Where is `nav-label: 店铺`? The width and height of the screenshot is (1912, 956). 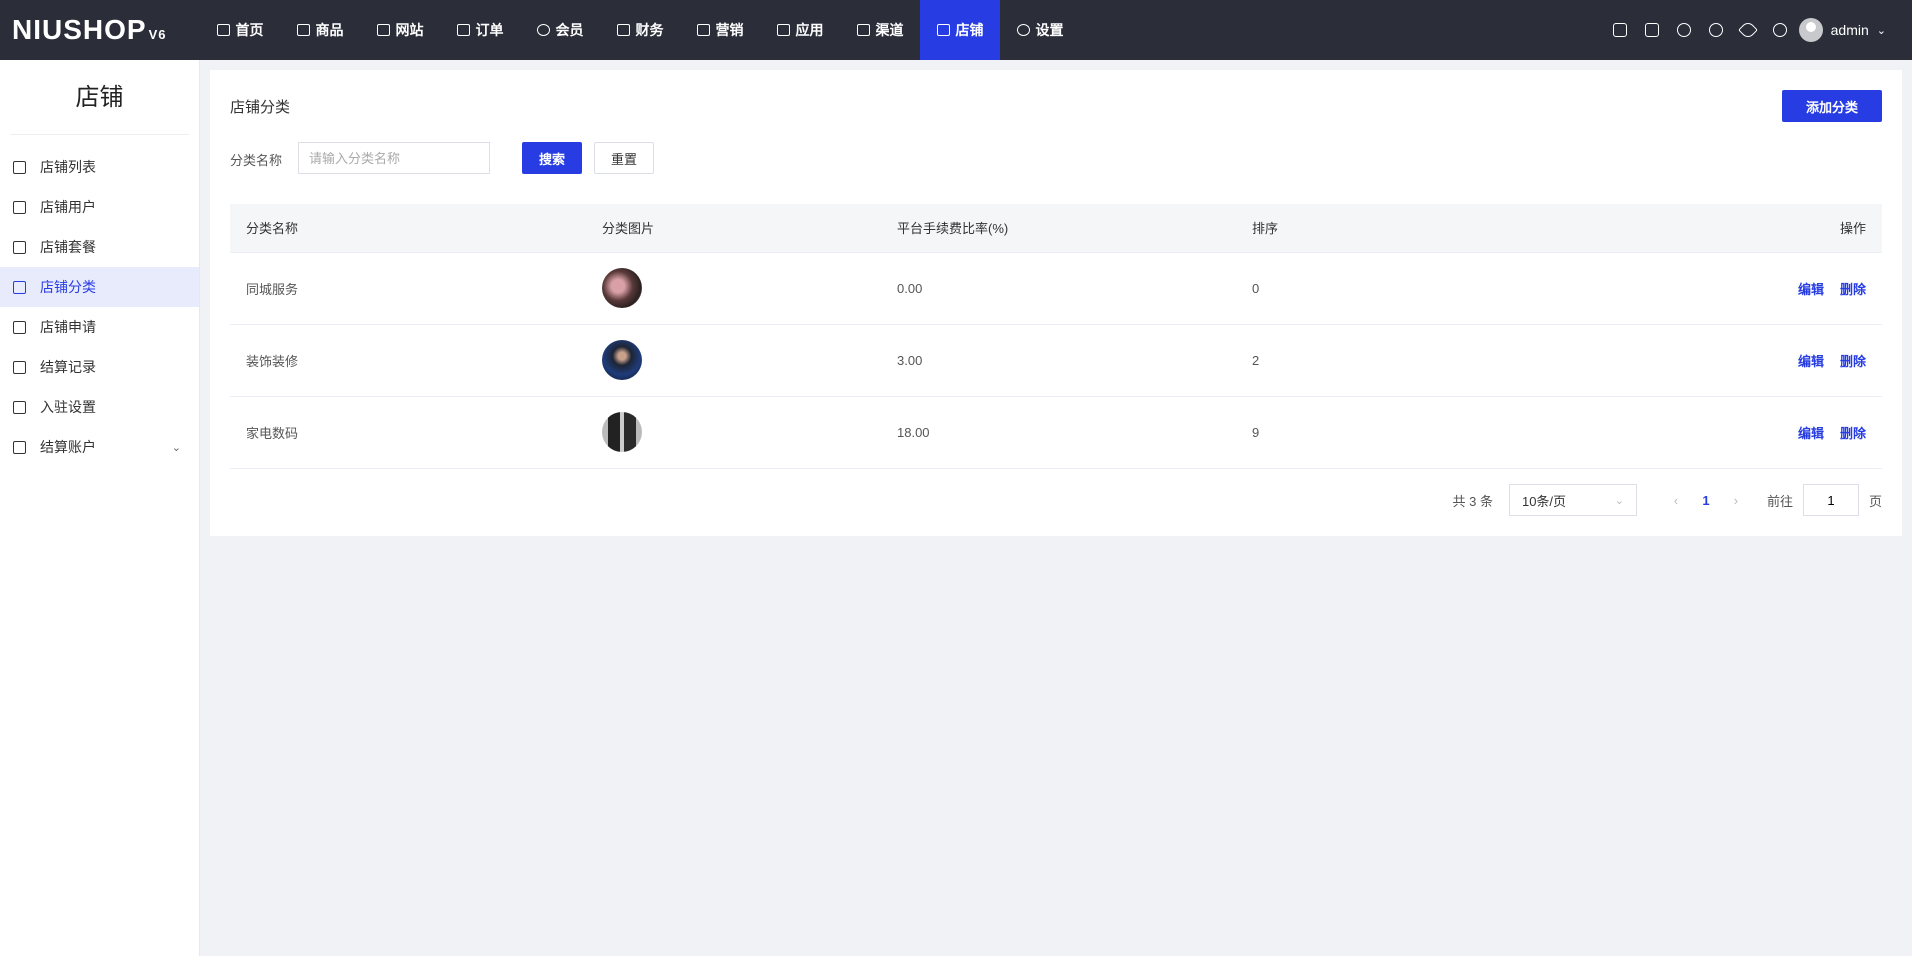 nav-label: 店铺 is located at coordinates (969, 30).